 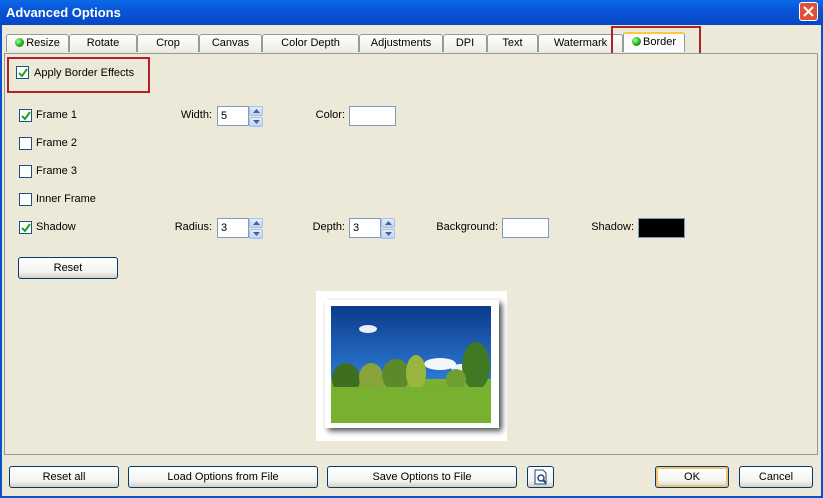 What do you see at coordinates (84, 73) in the screenshot?
I see `apply-border-label: Apply Border Effects` at bounding box center [84, 73].